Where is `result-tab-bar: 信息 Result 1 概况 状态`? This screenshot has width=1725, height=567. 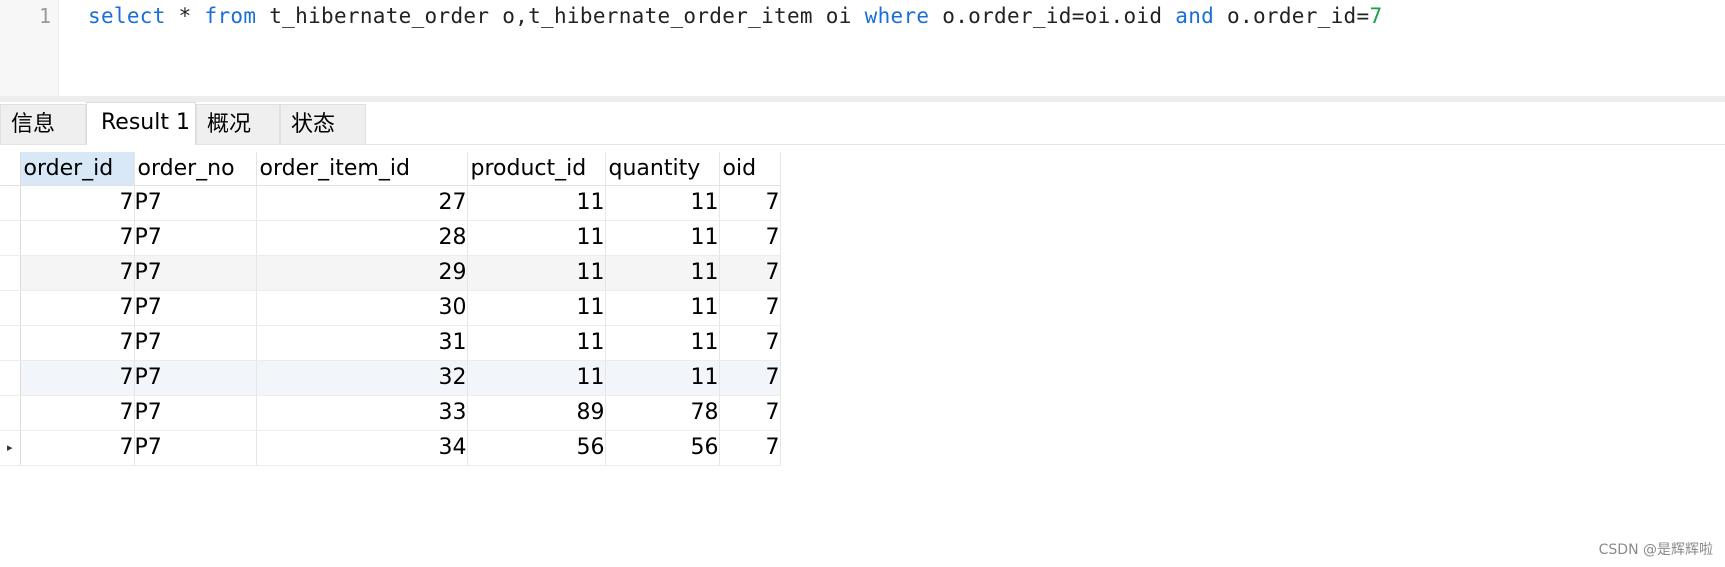
result-tab-bar: 信息 Result 1 概况 状态 is located at coordinates (862, 123).